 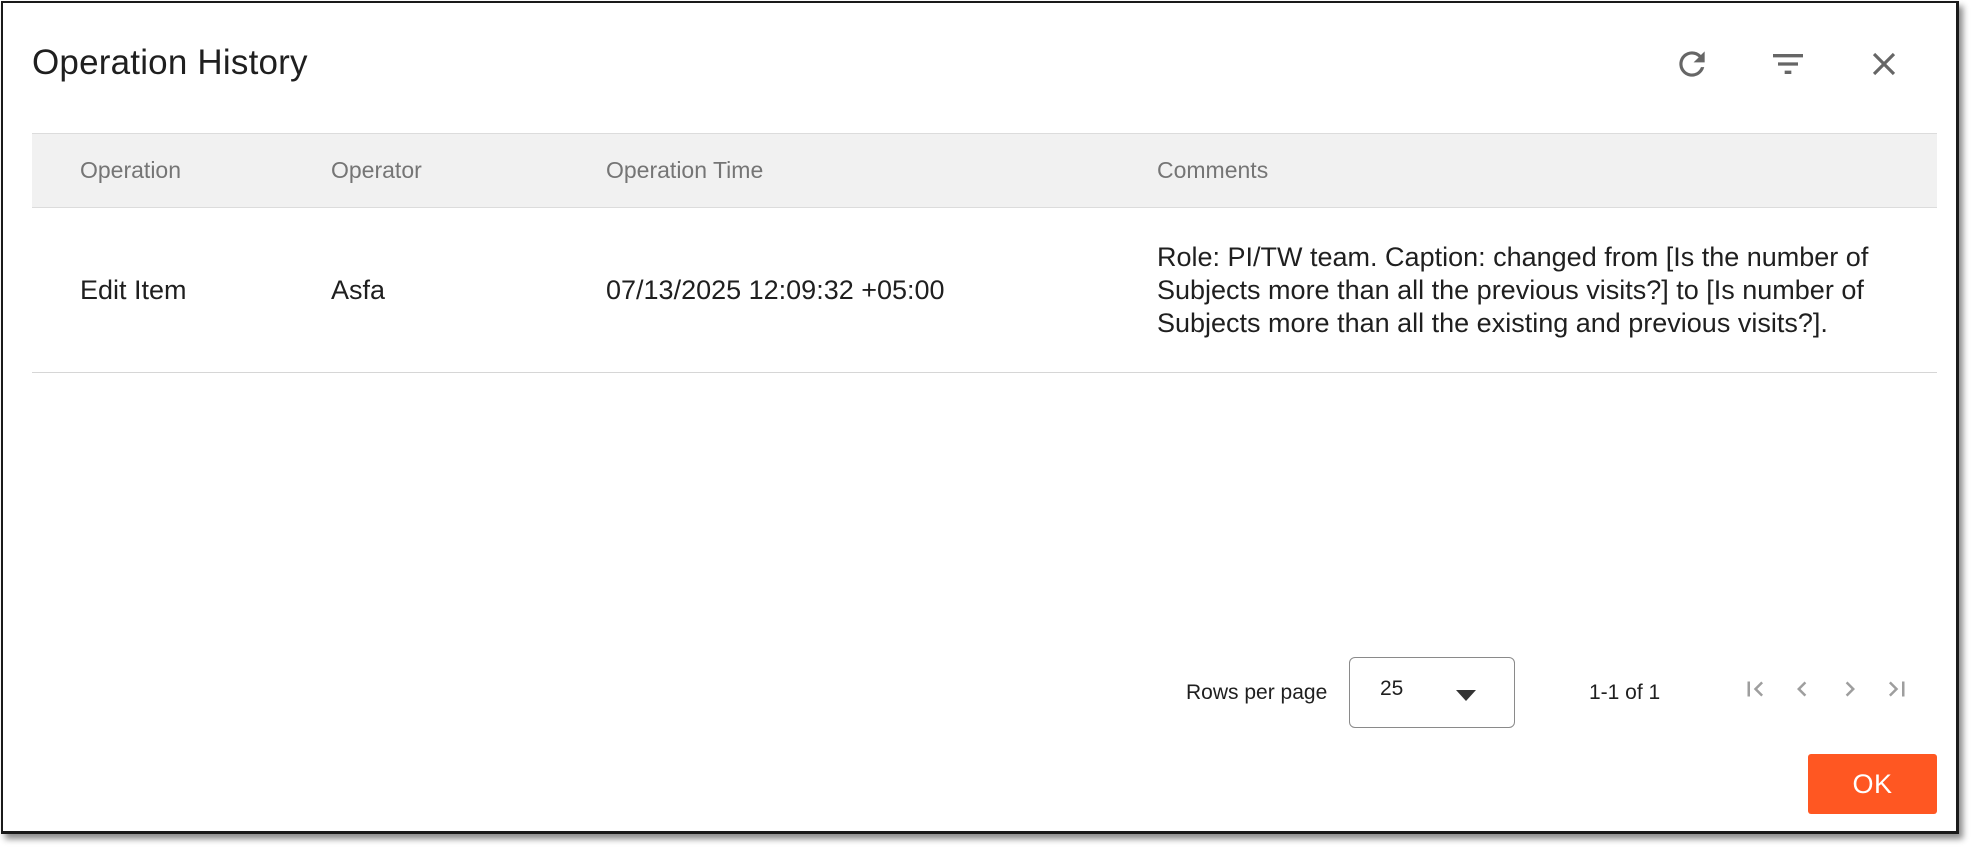 I want to click on column-header-operation: Operation, so click(x=181, y=170).